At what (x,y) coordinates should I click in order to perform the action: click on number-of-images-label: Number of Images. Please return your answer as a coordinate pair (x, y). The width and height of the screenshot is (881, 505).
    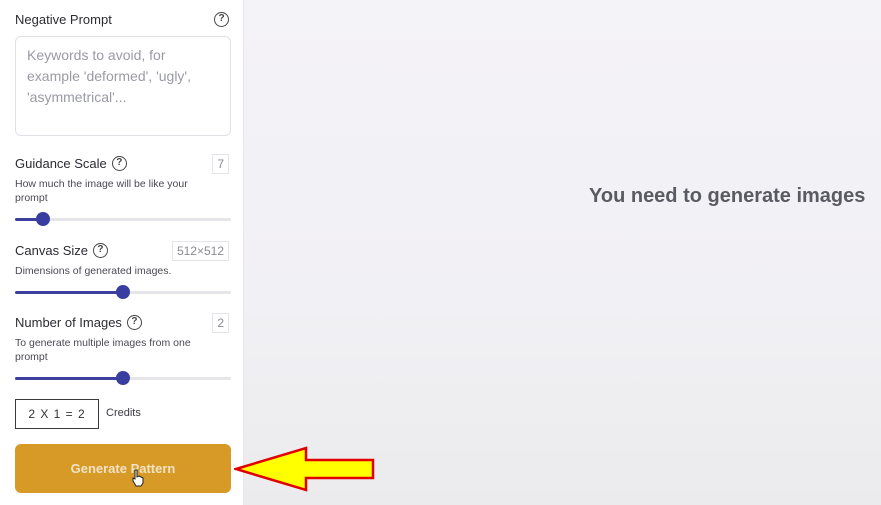
    Looking at the image, I should click on (68, 322).